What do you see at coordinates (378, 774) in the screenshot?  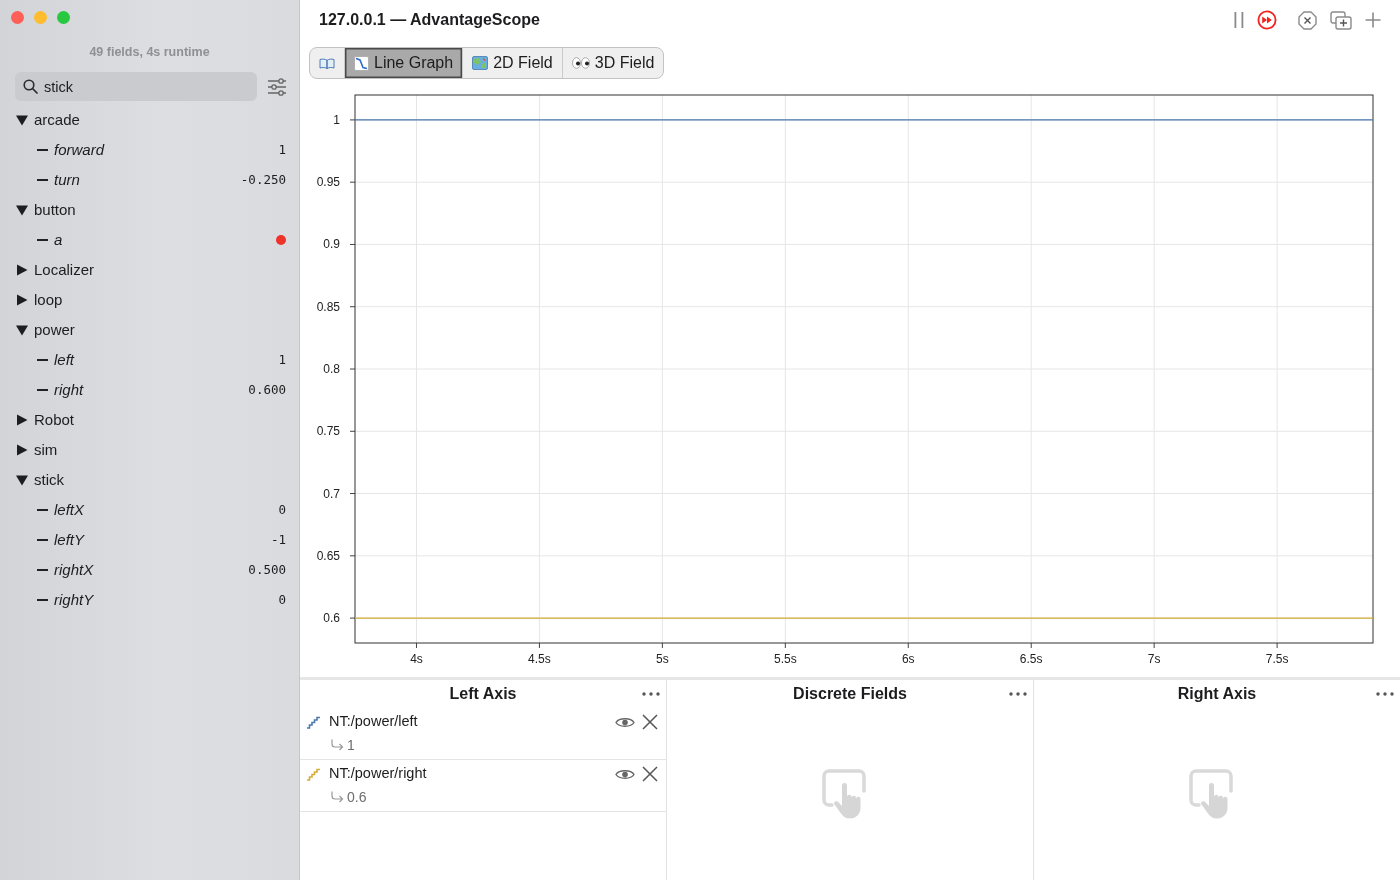 I see `field-name: NT:/power/right` at bounding box center [378, 774].